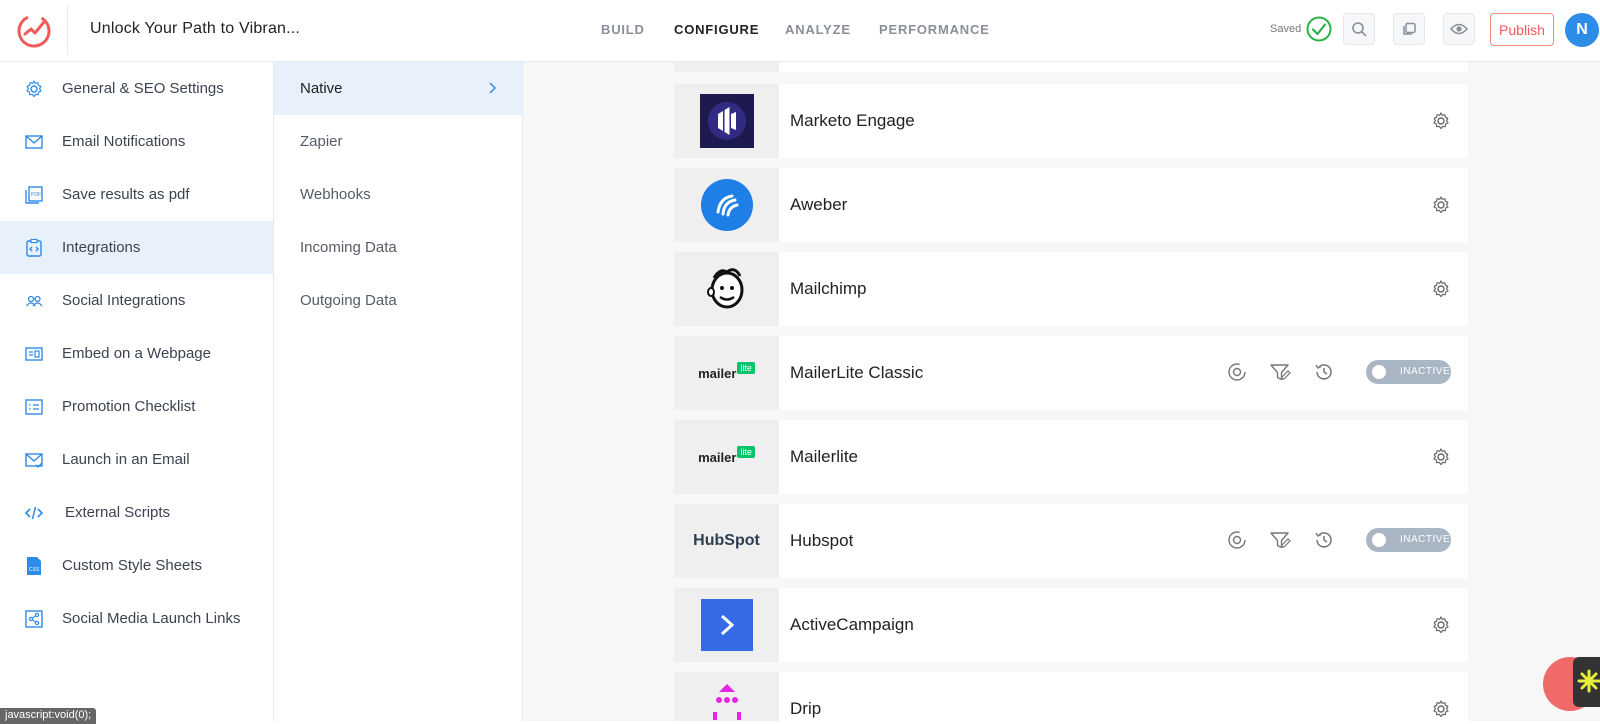  What do you see at coordinates (824, 456) in the screenshot?
I see `integration-name: Mailerlite` at bounding box center [824, 456].